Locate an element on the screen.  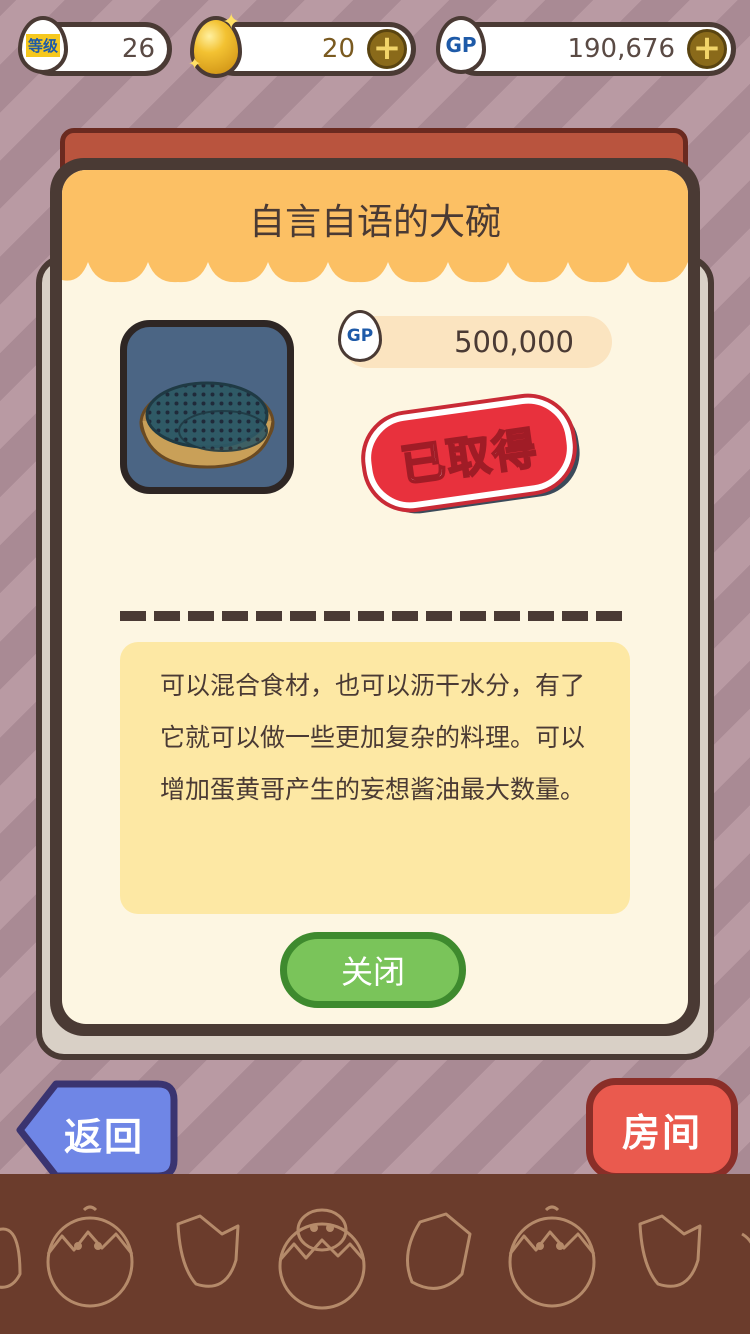
eggshell-pattern is located at coordinates (375, 1257).